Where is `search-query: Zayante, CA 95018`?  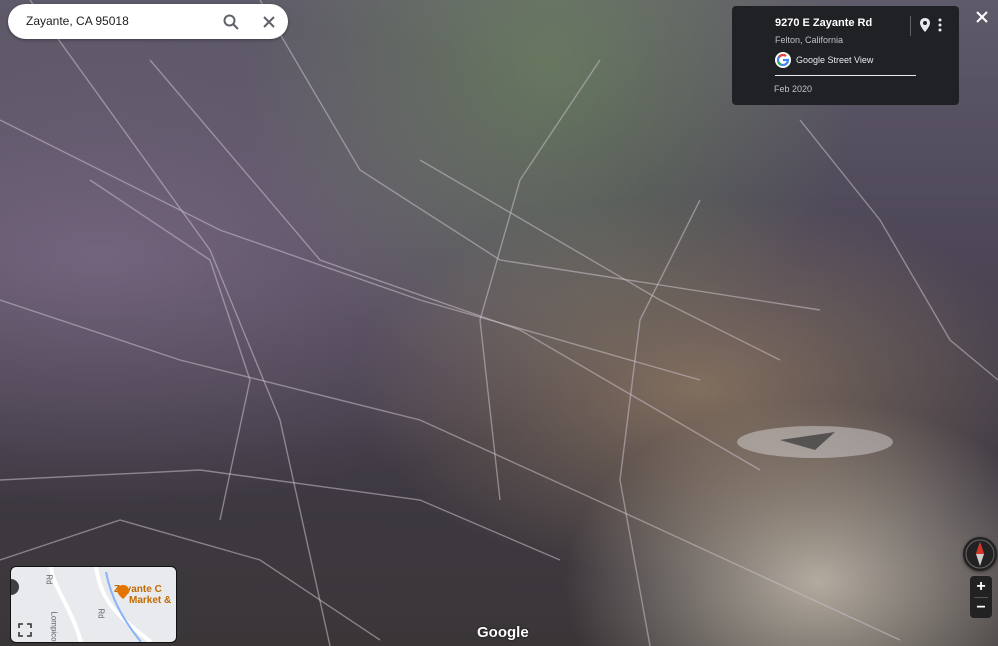
search-query: Zayante, CA 95018 is located at coordinates (77, 21).